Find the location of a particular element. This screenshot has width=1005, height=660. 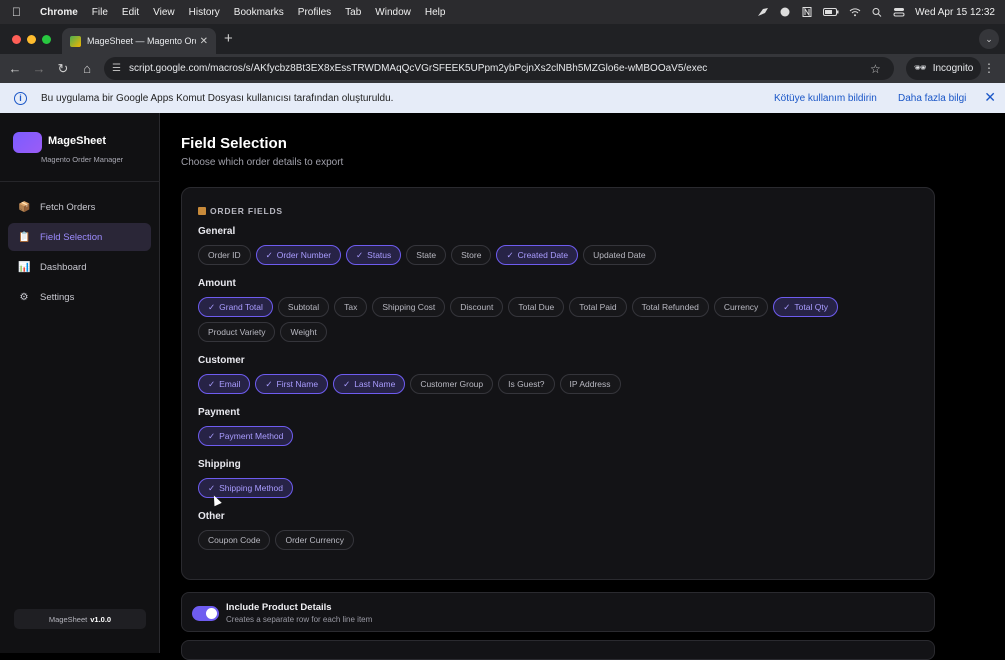

field-chip-total-paid: Total Paid is located at coordinates (598, 307).